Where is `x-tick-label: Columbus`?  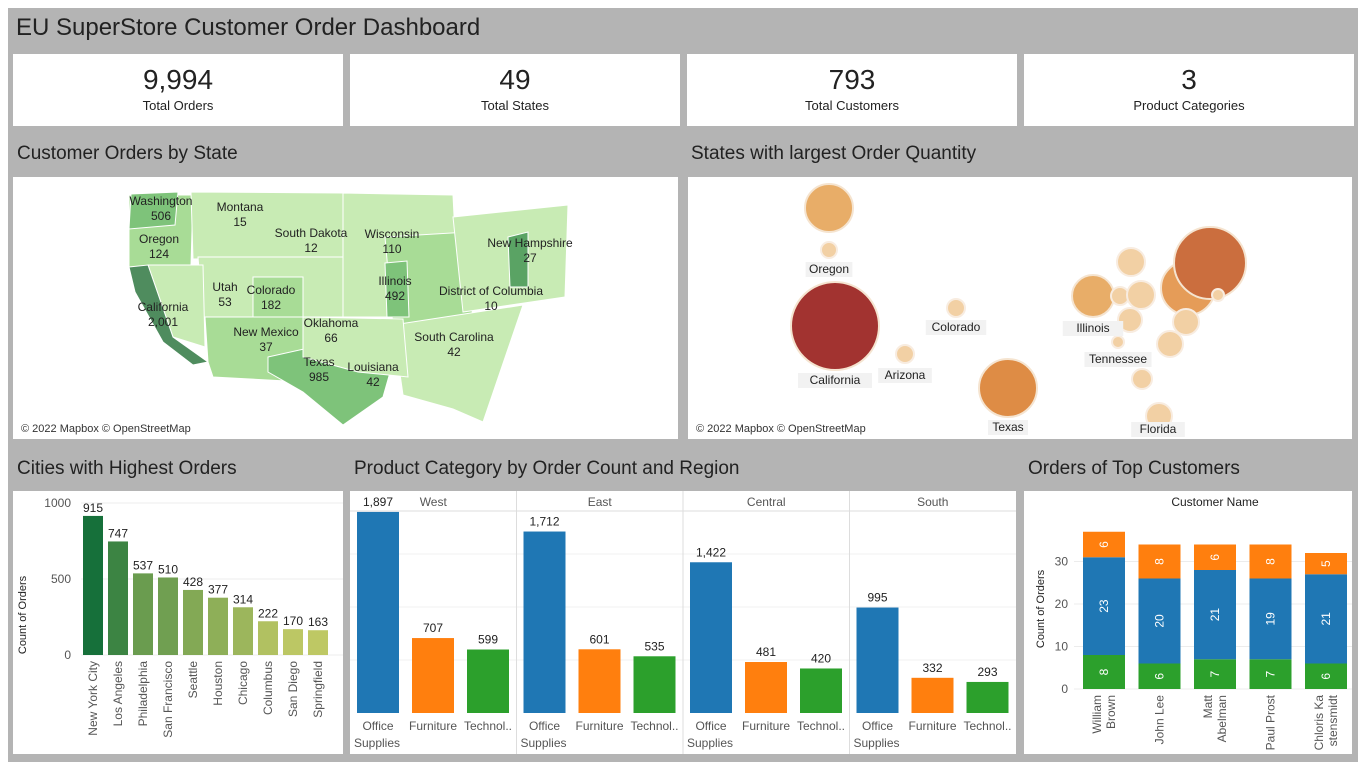
x-tick-label: Columbus is located at coordinates (268, 688).